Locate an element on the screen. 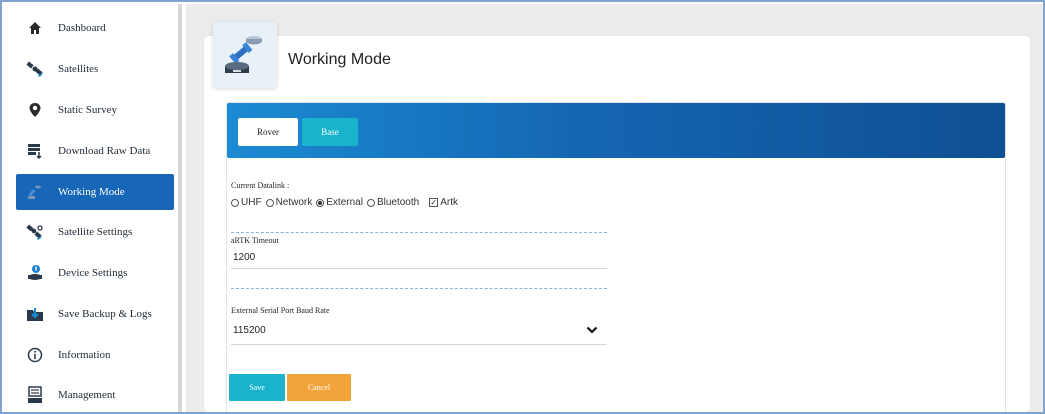 The width and height of the screenshot is (1045, 414). sidebar-item-label: Working Mode is located at coordinates (91, 192).